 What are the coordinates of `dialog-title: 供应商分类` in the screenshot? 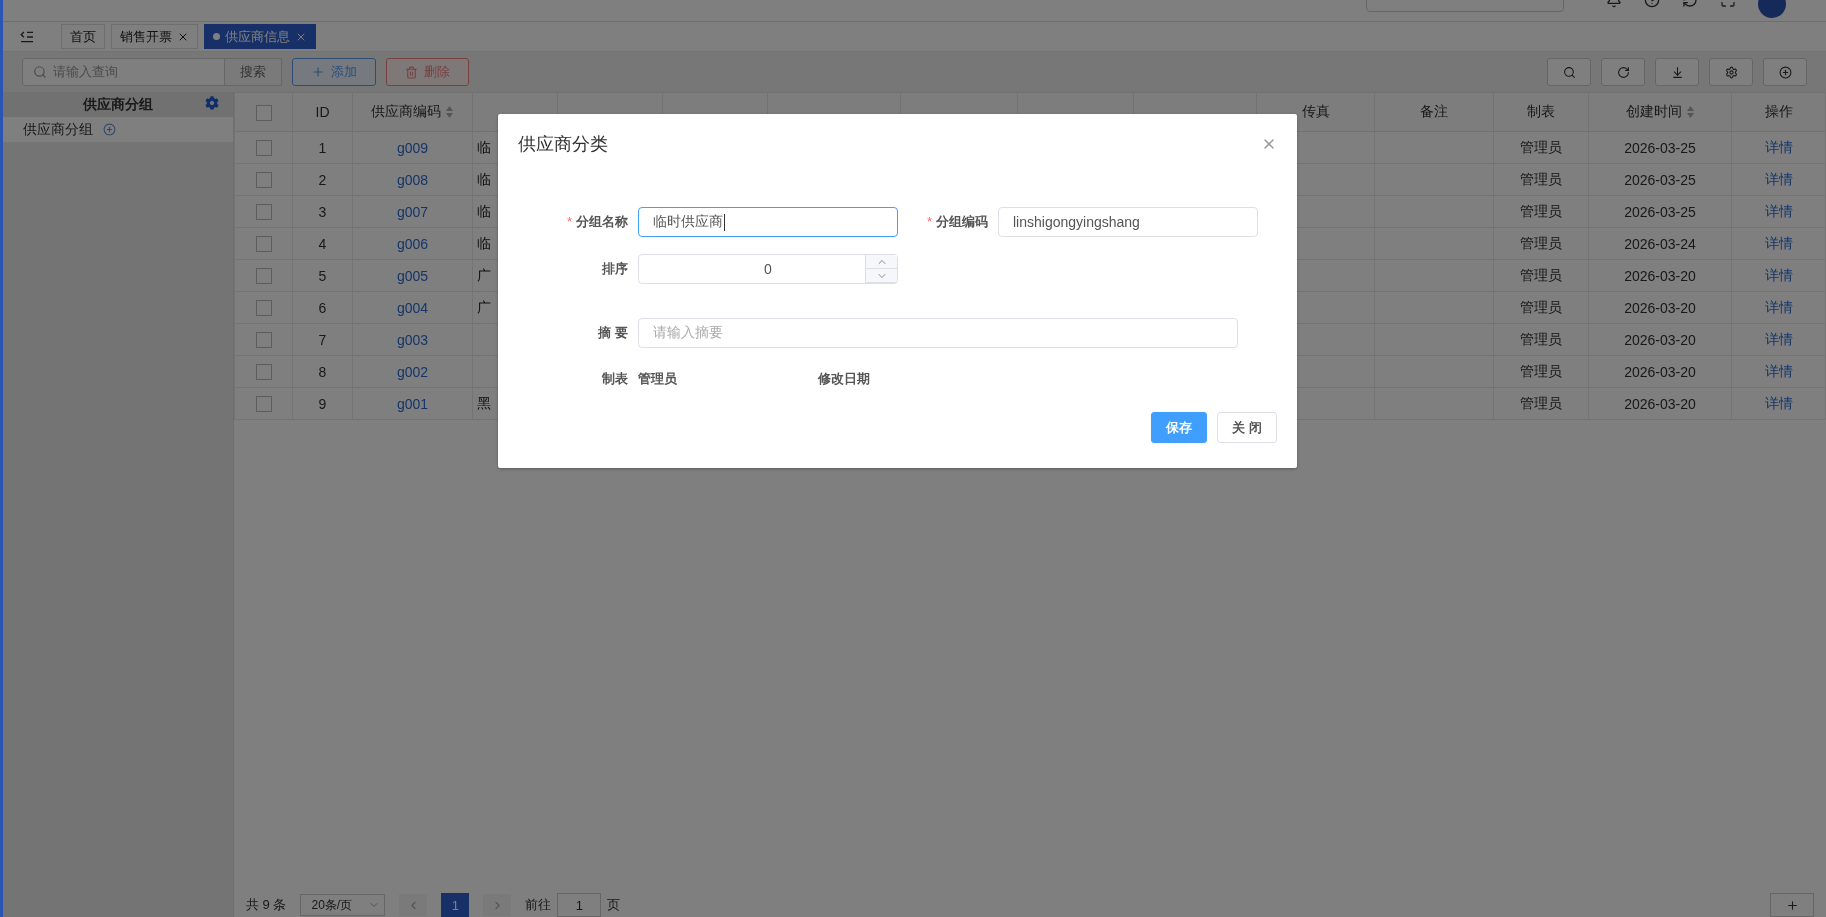 It's located at (563, 144).